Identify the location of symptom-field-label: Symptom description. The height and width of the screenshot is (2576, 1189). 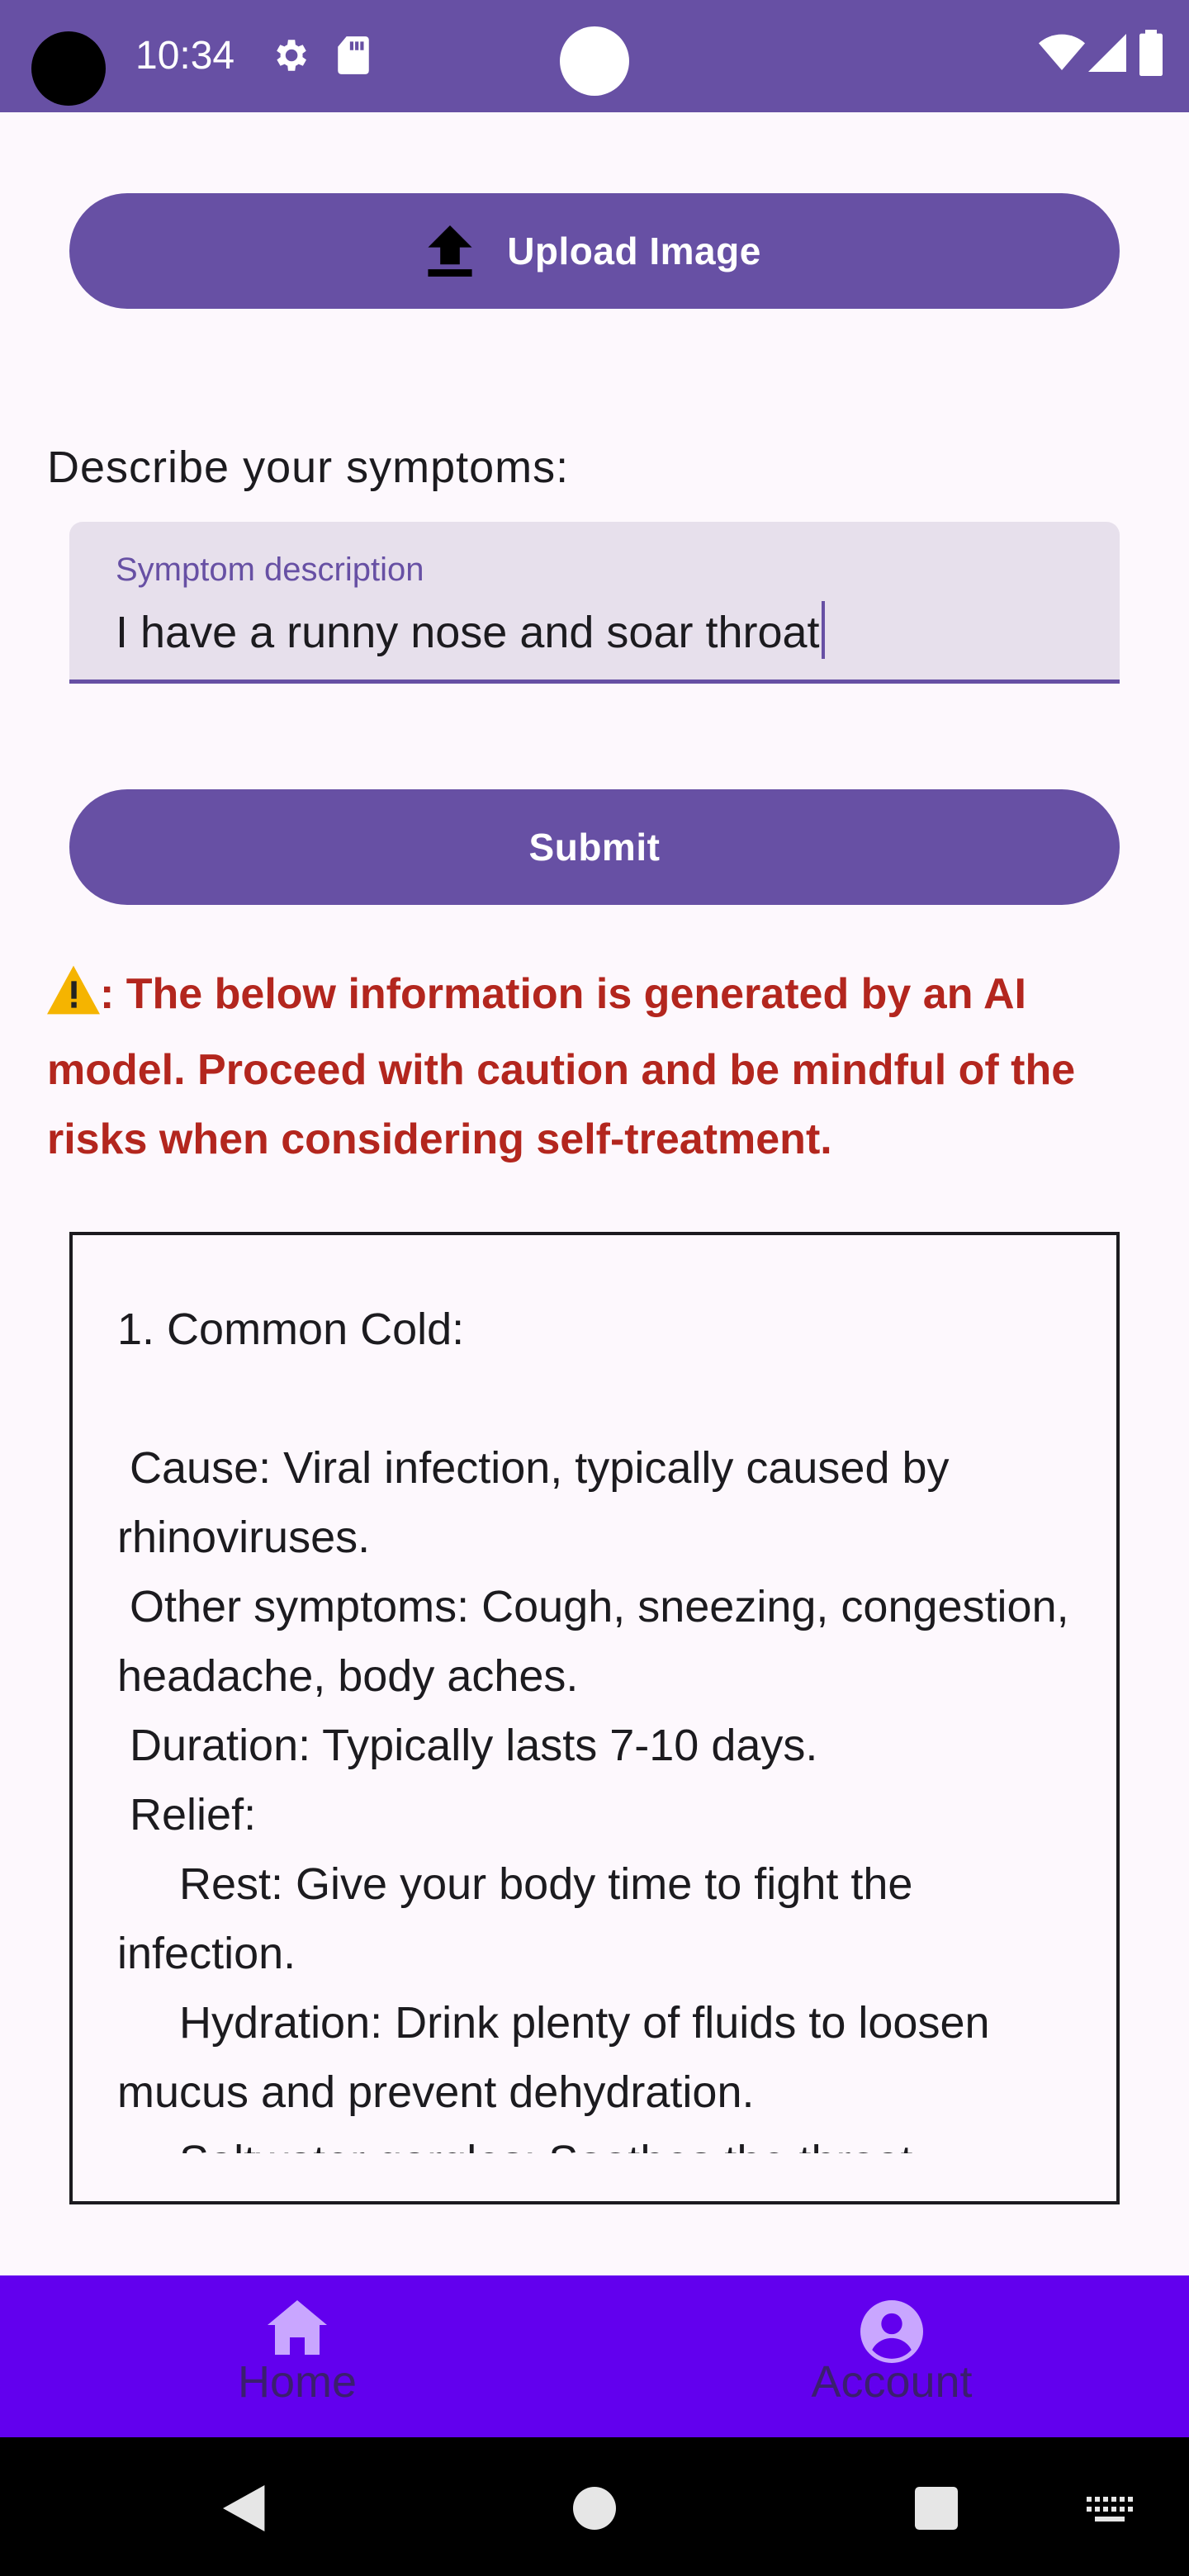
(270, 570).